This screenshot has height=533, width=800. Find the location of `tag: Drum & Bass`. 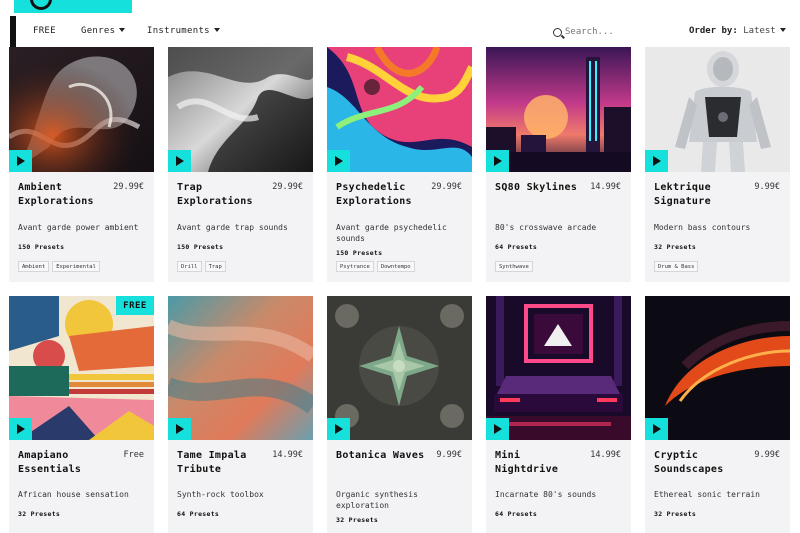

tag: Drum & Bass is located at coordinates (676, 266).